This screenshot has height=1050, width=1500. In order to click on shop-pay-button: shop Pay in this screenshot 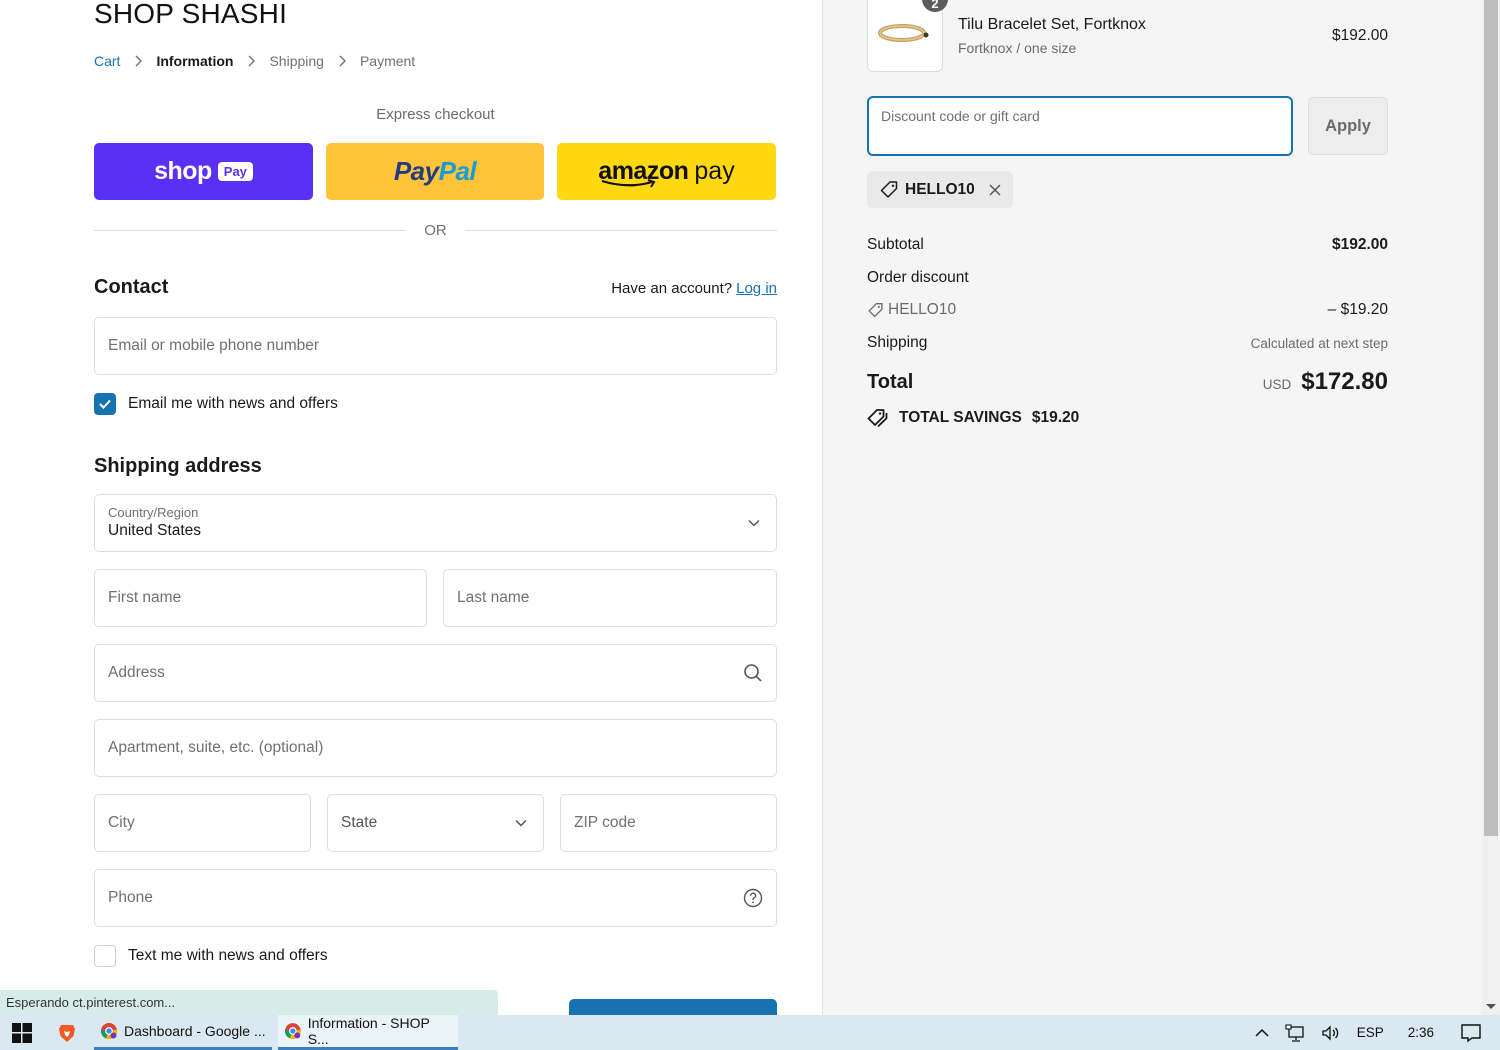, I will do `click(203, 171)`.